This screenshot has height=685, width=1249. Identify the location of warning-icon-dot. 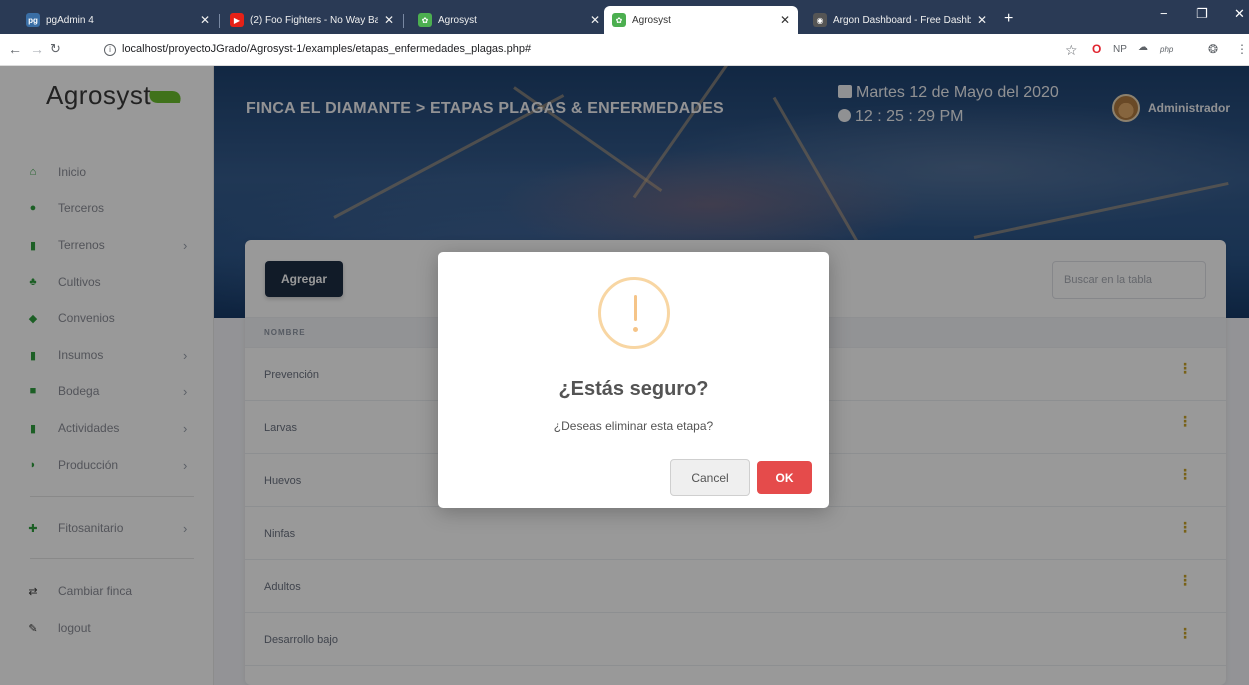
(635, 329).